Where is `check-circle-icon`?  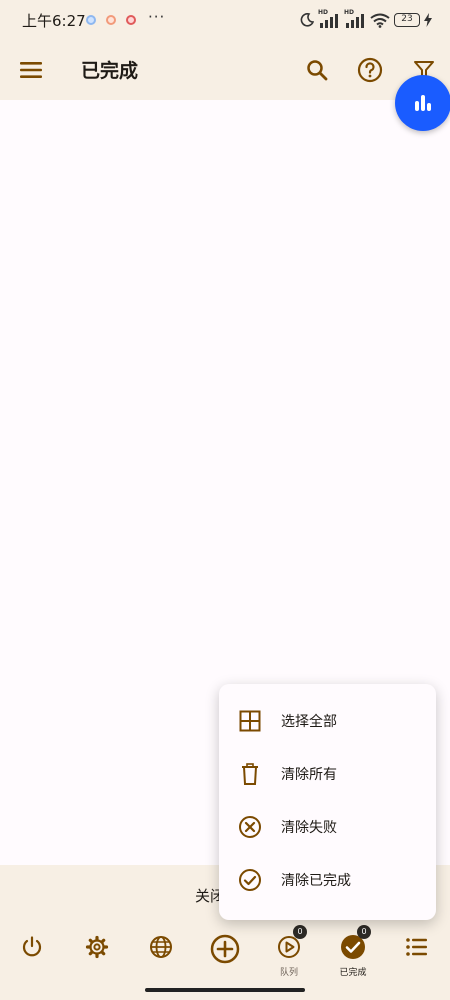 check-circle-icon is located at coordinates (250, 880).